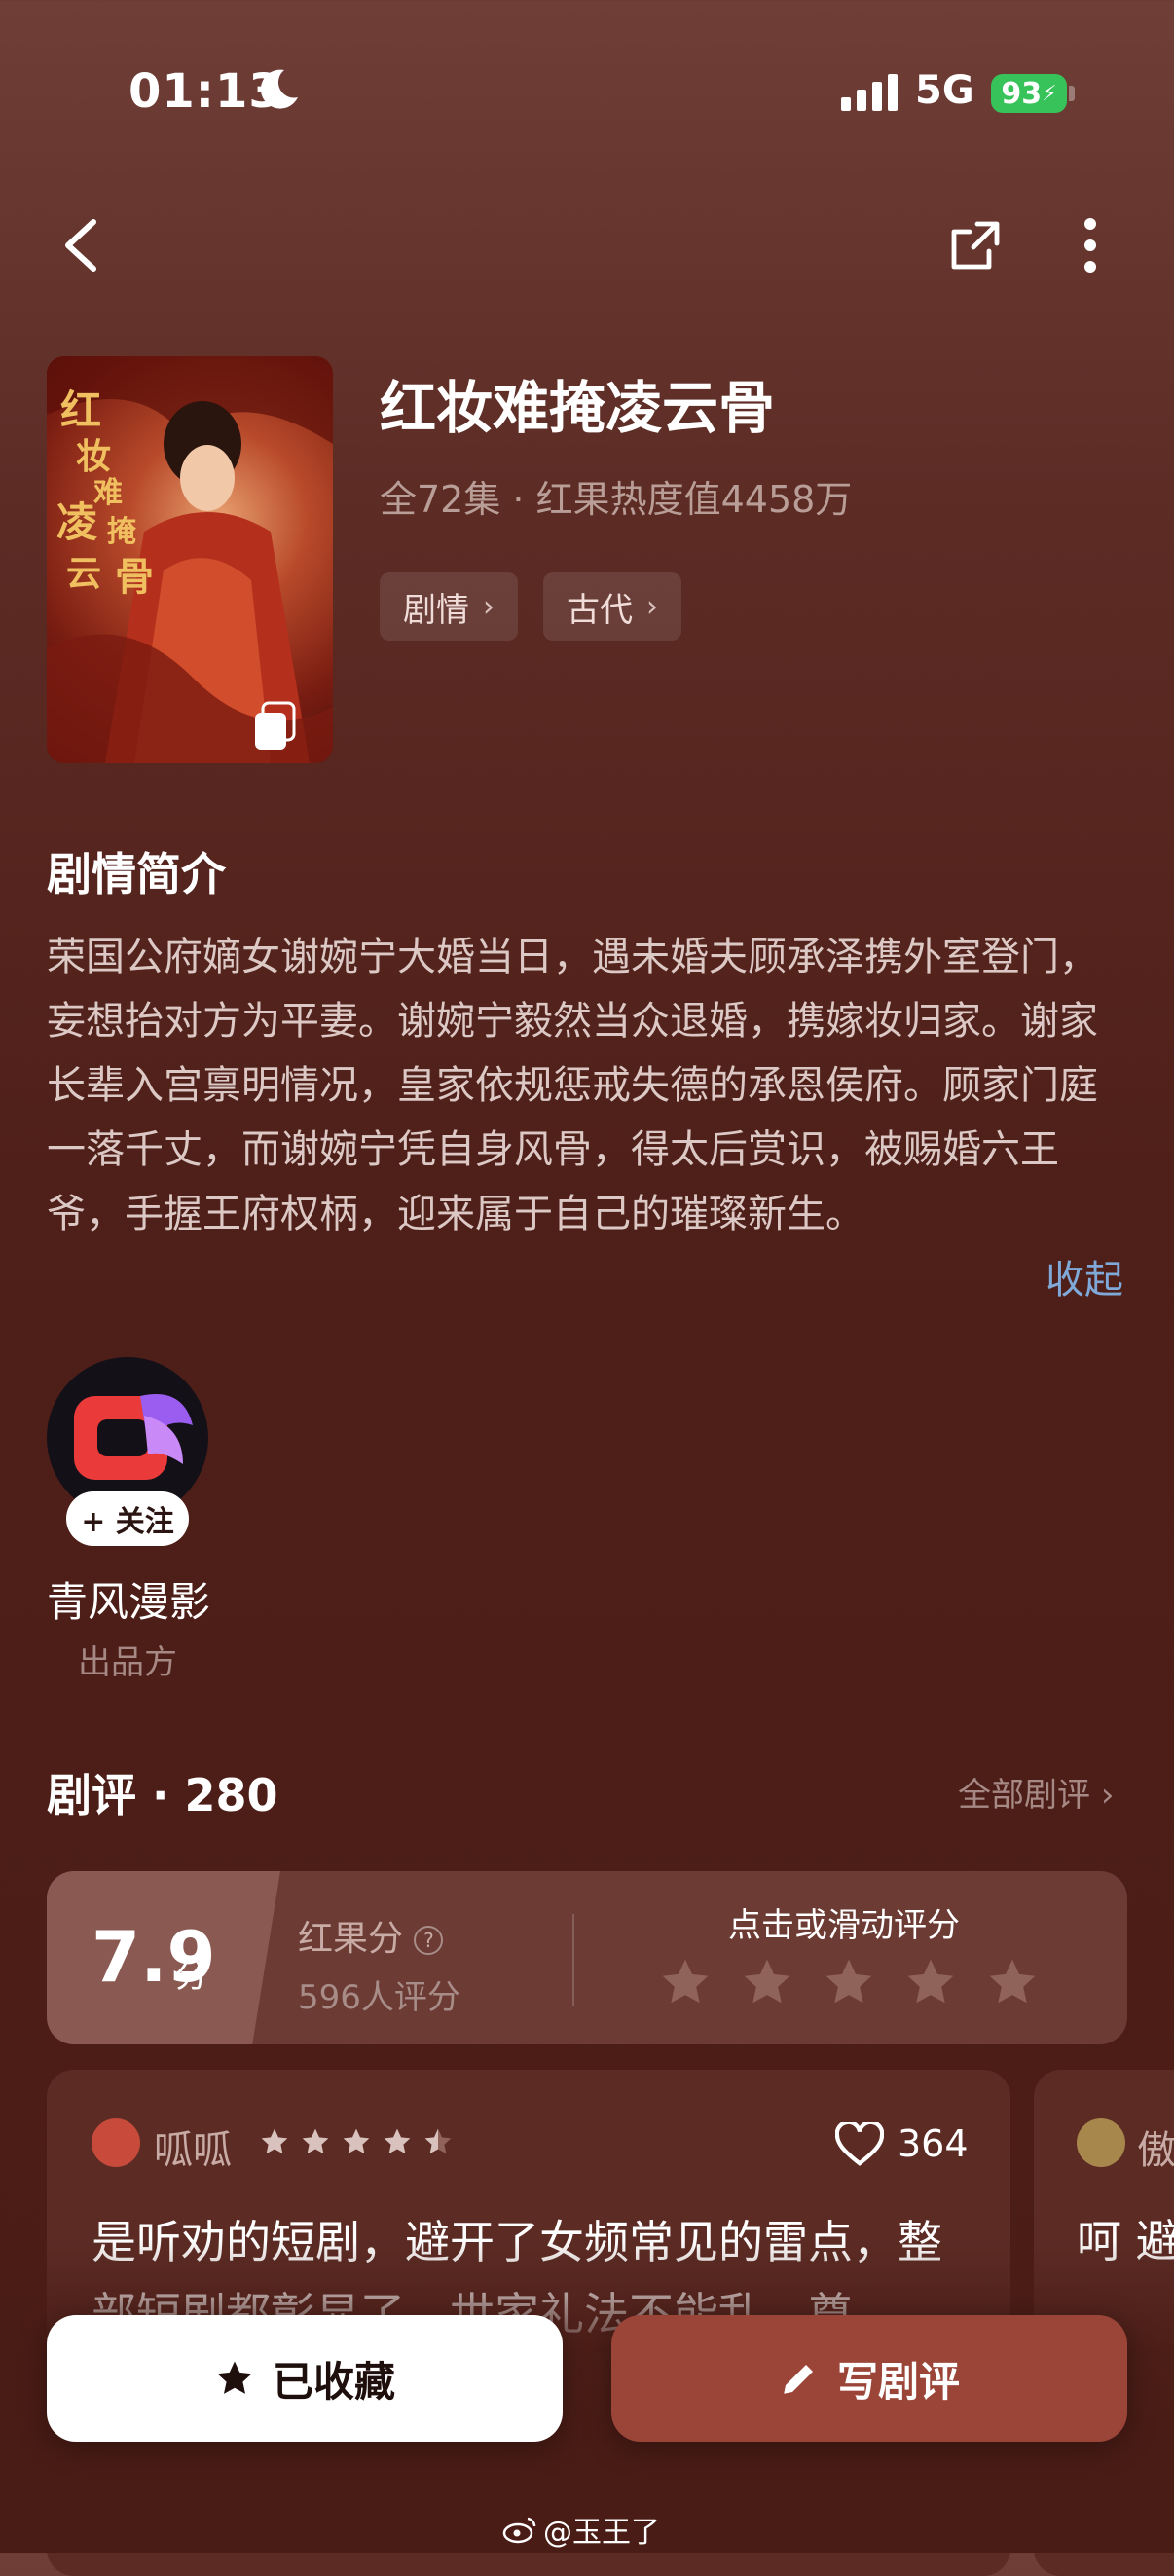  What do you see at coordinates (127, 1518) in the screenshot?
I see `follow-button: + 关注` at bounding box center [127, 1518].